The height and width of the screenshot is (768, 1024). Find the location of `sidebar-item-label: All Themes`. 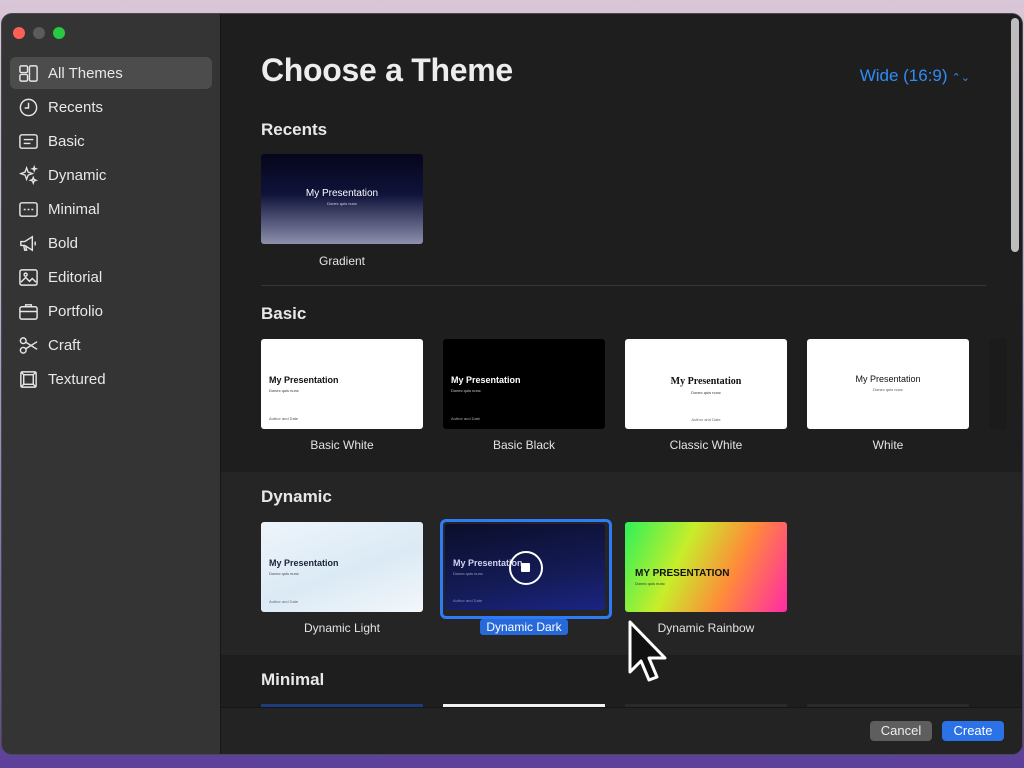

sidebar-item-label: All Themes is located at coordinates (85, 73).